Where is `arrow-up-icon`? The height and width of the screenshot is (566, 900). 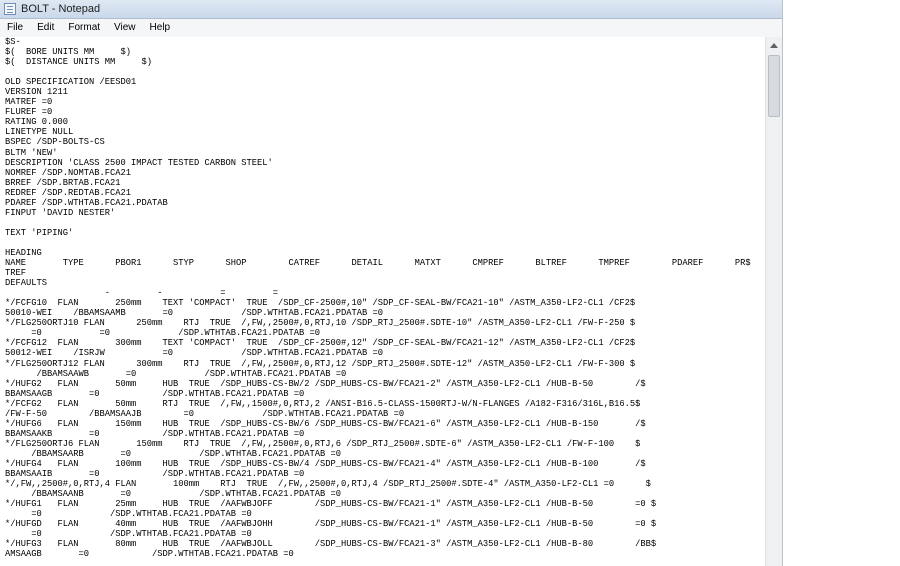 arrow-up-icon is located at coordinates (774, 45).